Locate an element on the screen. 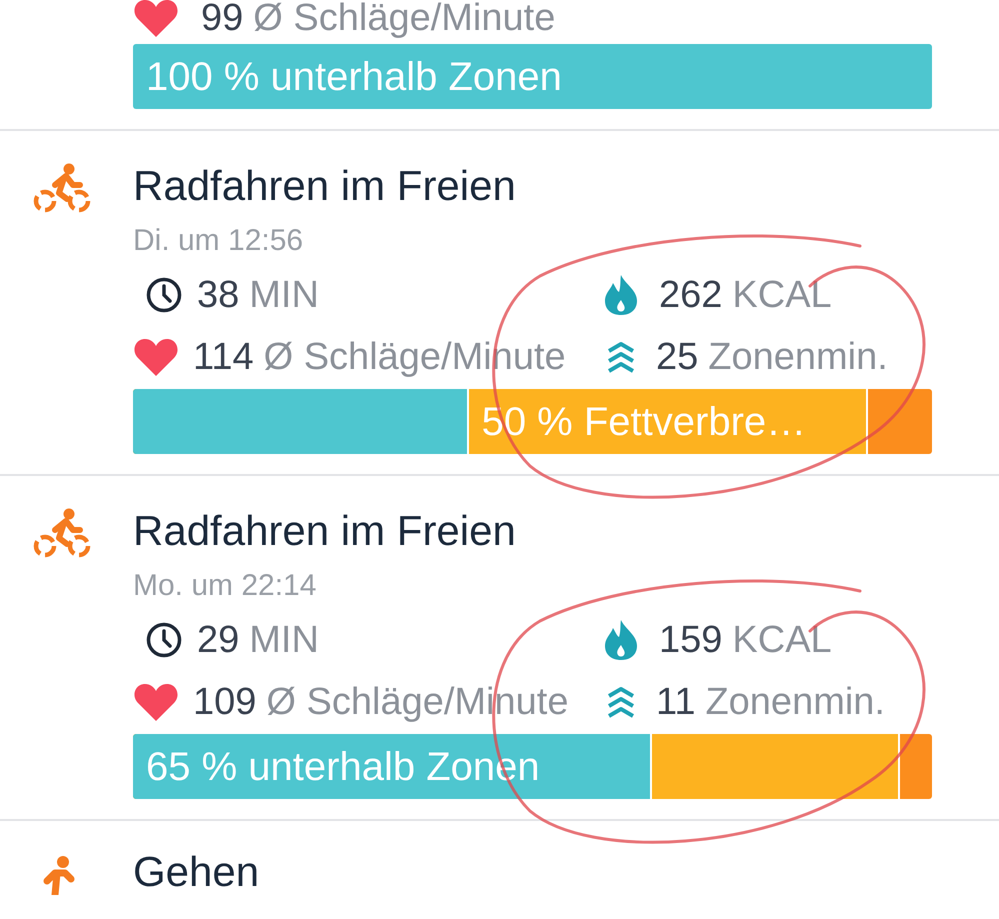  duration-value: 38 is located at coordinates (218, 295).